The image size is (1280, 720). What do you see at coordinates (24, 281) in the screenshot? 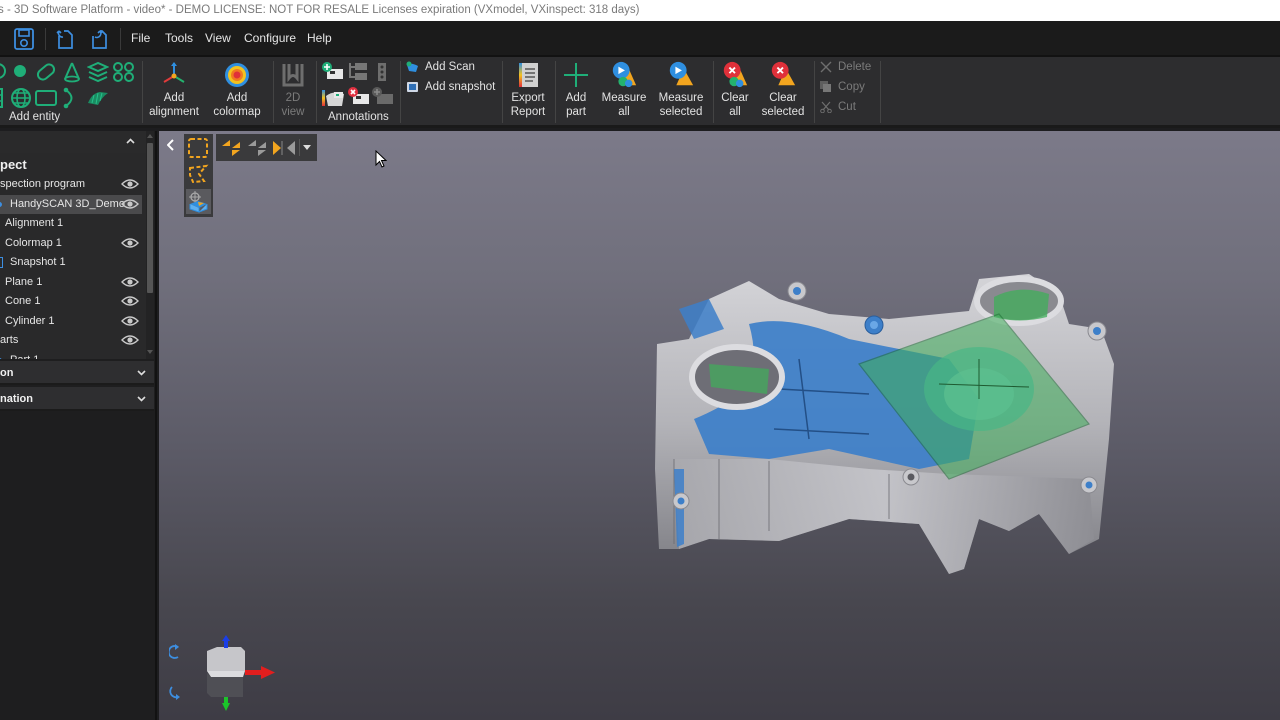
I see `tree-item-label: Plane 1` at bounding box center [24, 281].